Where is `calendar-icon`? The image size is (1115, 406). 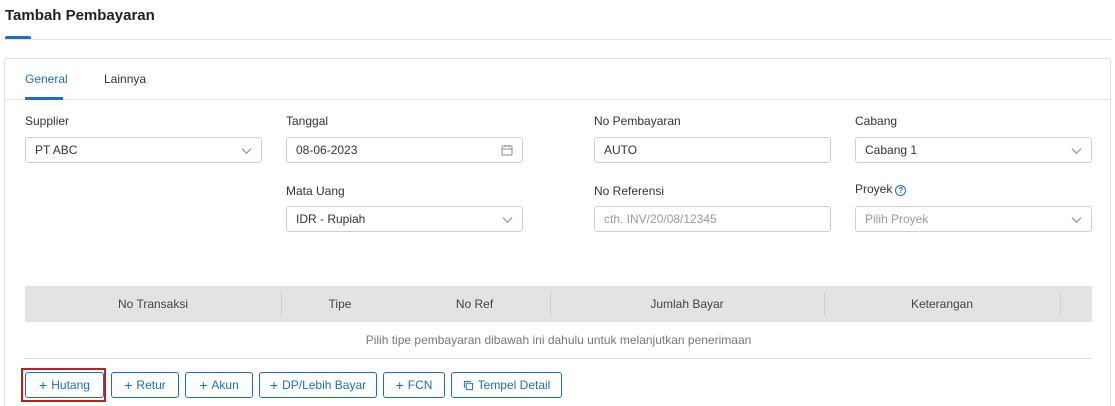 calendar-icon is located at coordinates (507, 150).